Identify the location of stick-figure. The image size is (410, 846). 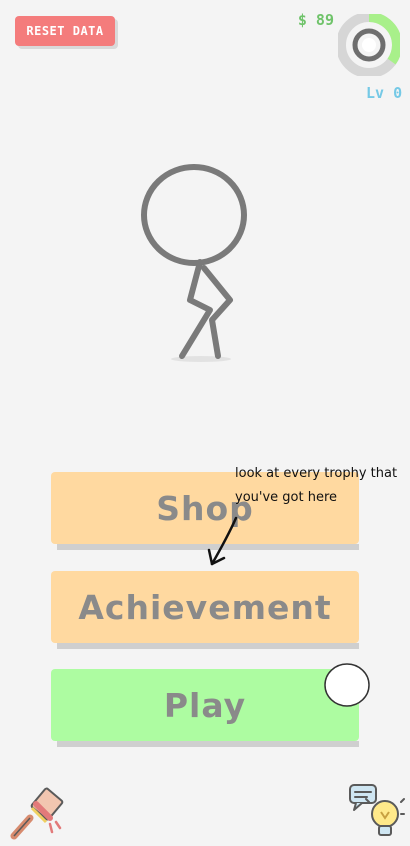
(194, 263).